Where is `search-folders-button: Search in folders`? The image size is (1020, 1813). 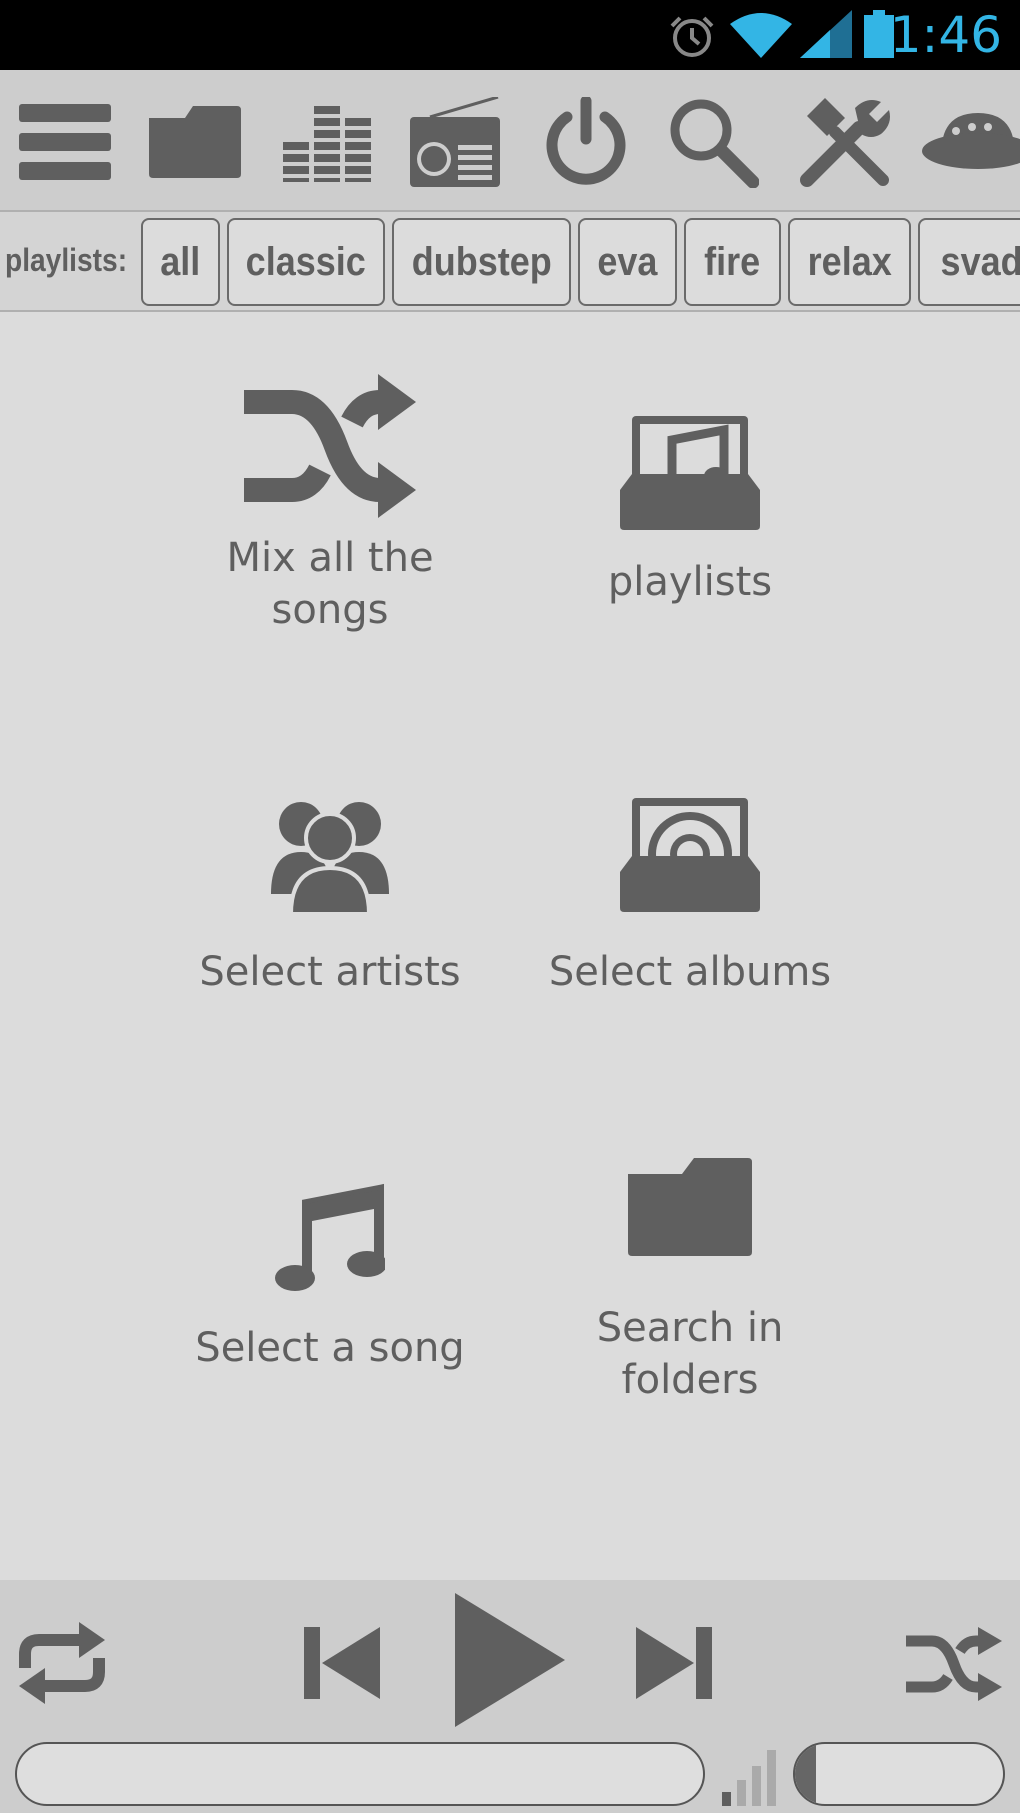 search-folders-button: Search in folders is located at coordinates (690, 1282).